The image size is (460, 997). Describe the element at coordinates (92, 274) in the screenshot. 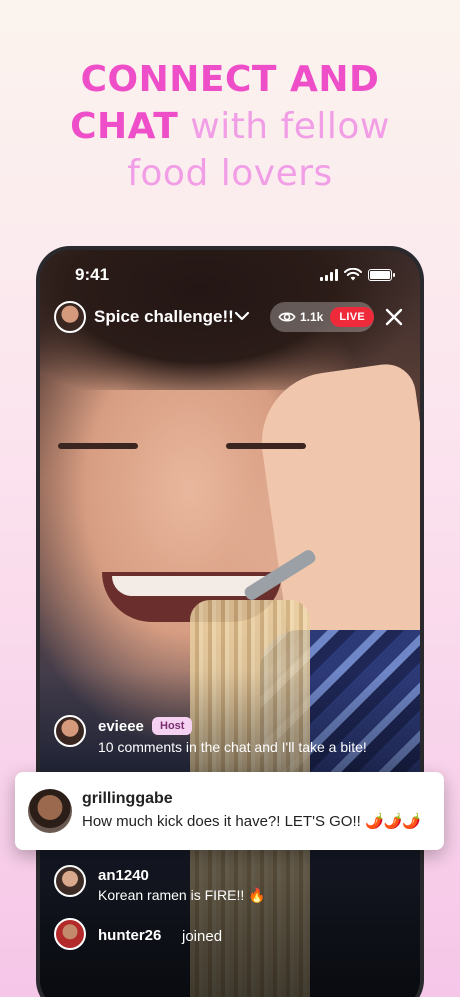

I see `status-time: 9:41` at that location.